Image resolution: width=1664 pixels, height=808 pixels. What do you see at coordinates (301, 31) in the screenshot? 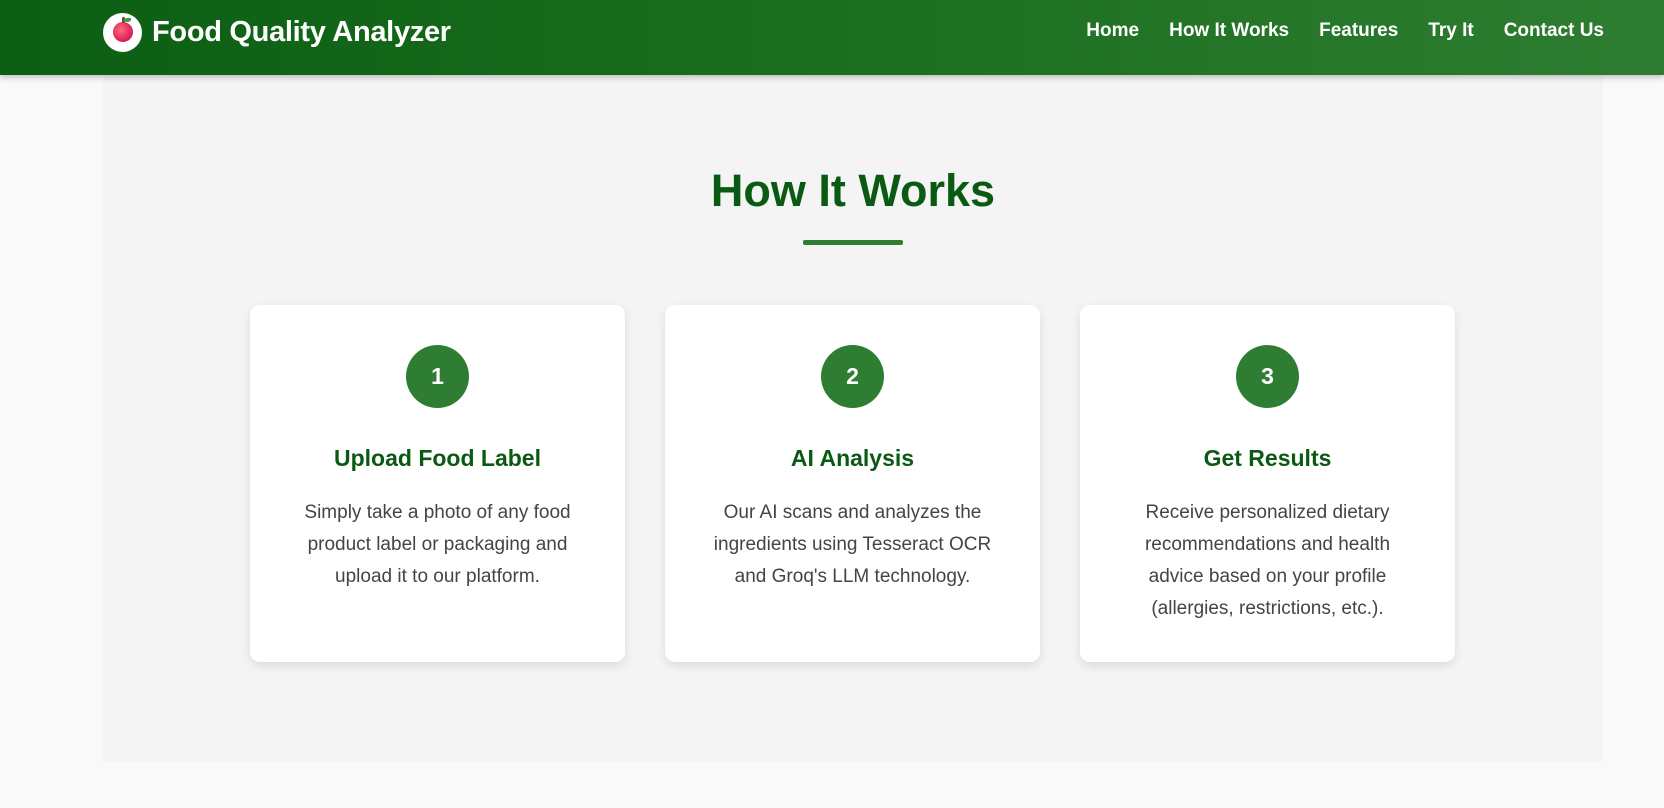
I see `brand-title: Food Quality Analyzer` at bounding box center [301, 31].